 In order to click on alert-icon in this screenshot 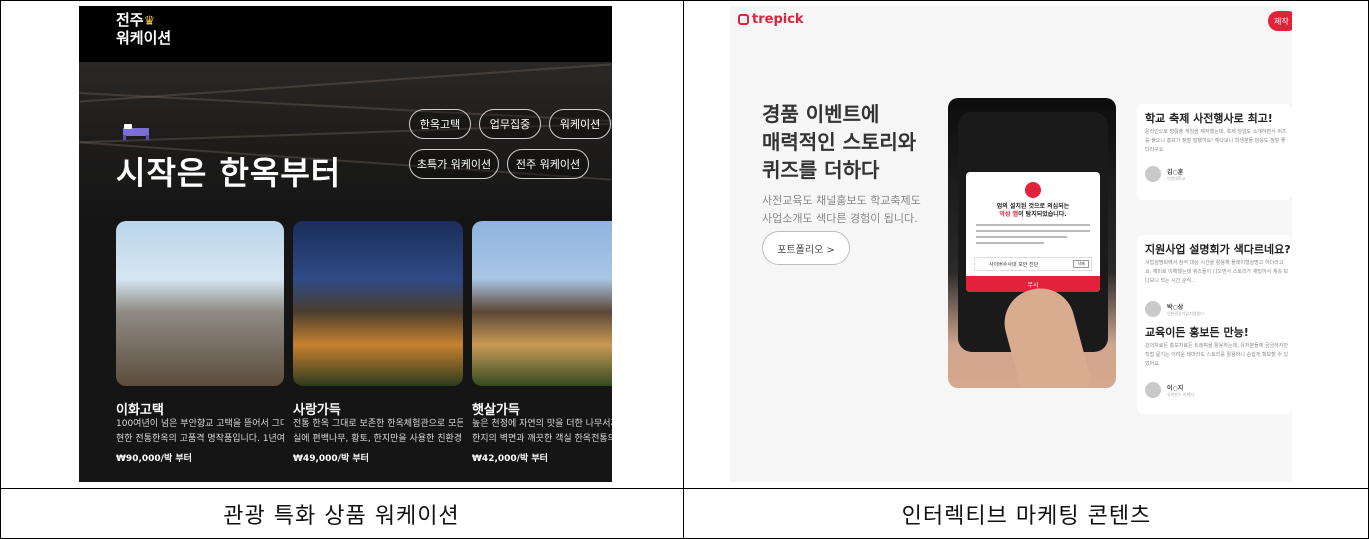, I will do `click(1033, 190)`.